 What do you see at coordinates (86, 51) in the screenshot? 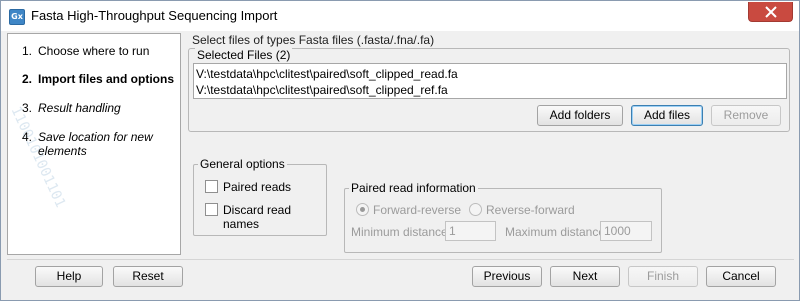
I see `step-choose-where-to-run: 1. Choose where to run` at bounding box center [86, 51].